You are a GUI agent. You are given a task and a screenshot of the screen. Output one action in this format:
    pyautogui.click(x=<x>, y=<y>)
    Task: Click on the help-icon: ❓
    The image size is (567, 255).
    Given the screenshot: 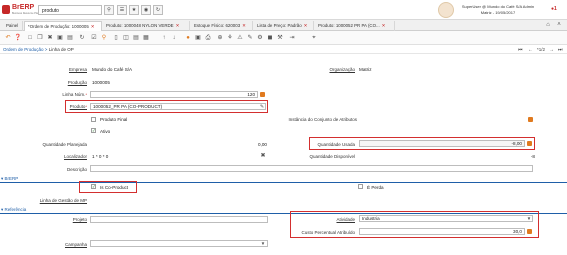 What is the action you would take?
    pyautogui.click(x=18, y=38)
    